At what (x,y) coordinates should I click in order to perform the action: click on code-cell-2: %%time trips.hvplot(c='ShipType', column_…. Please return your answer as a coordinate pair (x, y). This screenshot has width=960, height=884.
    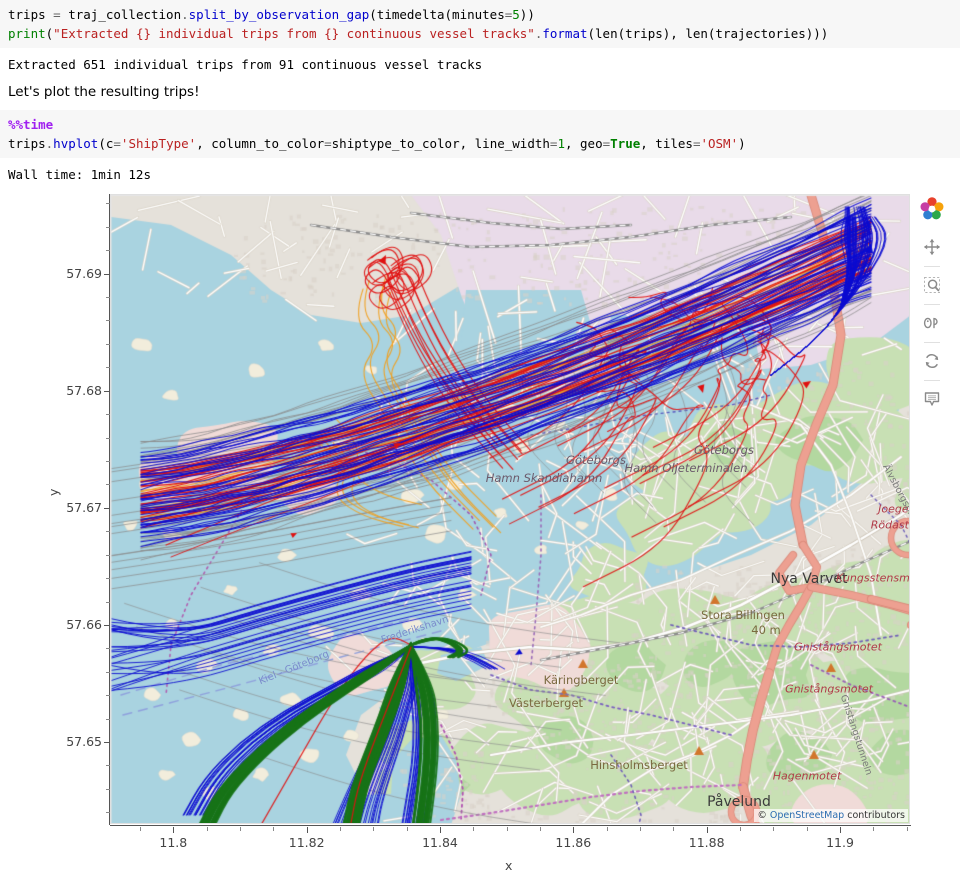
    Looking at the image, I should click on (480, 134).